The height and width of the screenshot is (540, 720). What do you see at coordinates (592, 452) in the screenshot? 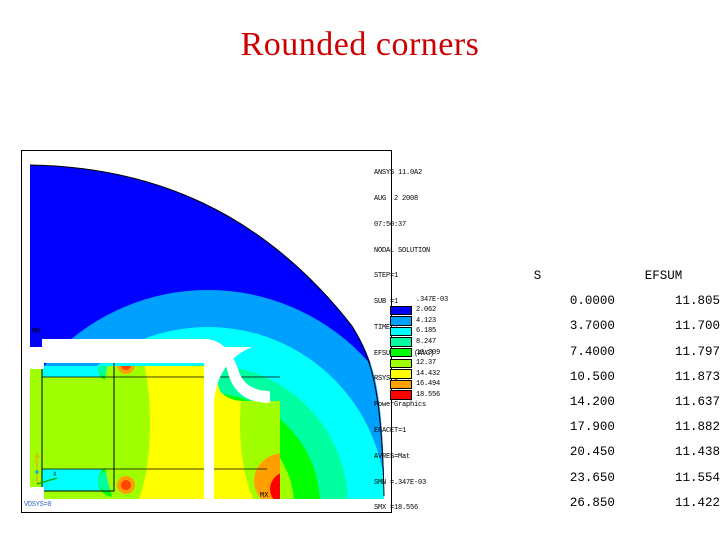
I see `cell-s: 20.450` at bounding box center [592, 452].